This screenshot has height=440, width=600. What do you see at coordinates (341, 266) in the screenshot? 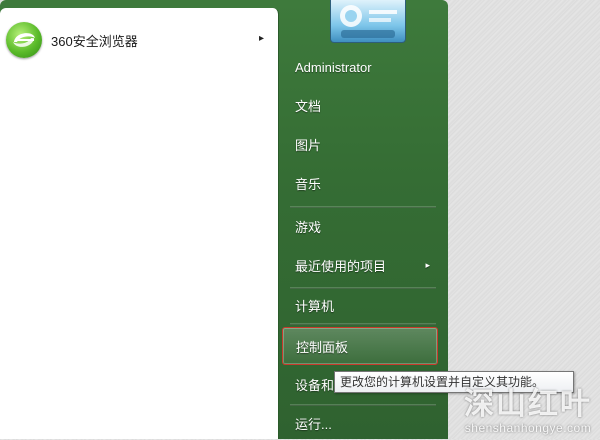
I see `menu-item-label: 最近使用的项目` at bounding box center [341, 266].